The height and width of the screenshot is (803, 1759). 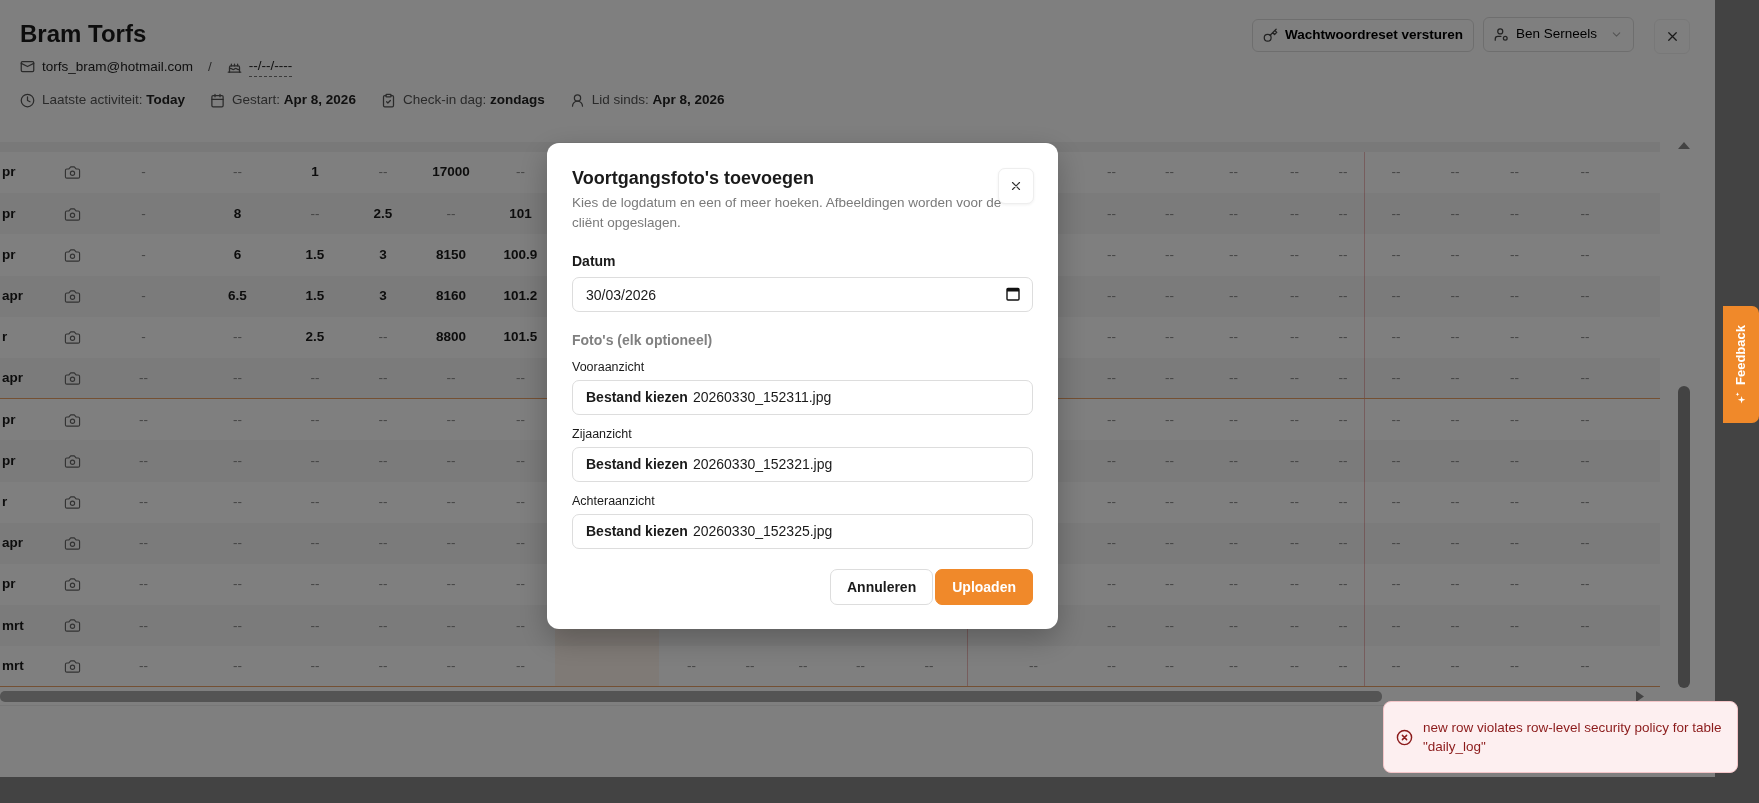 What do you see at coordinates (450, 254) in the screenshot?
I see `table-cell-text: 8150` at bounding box center [450, 254].